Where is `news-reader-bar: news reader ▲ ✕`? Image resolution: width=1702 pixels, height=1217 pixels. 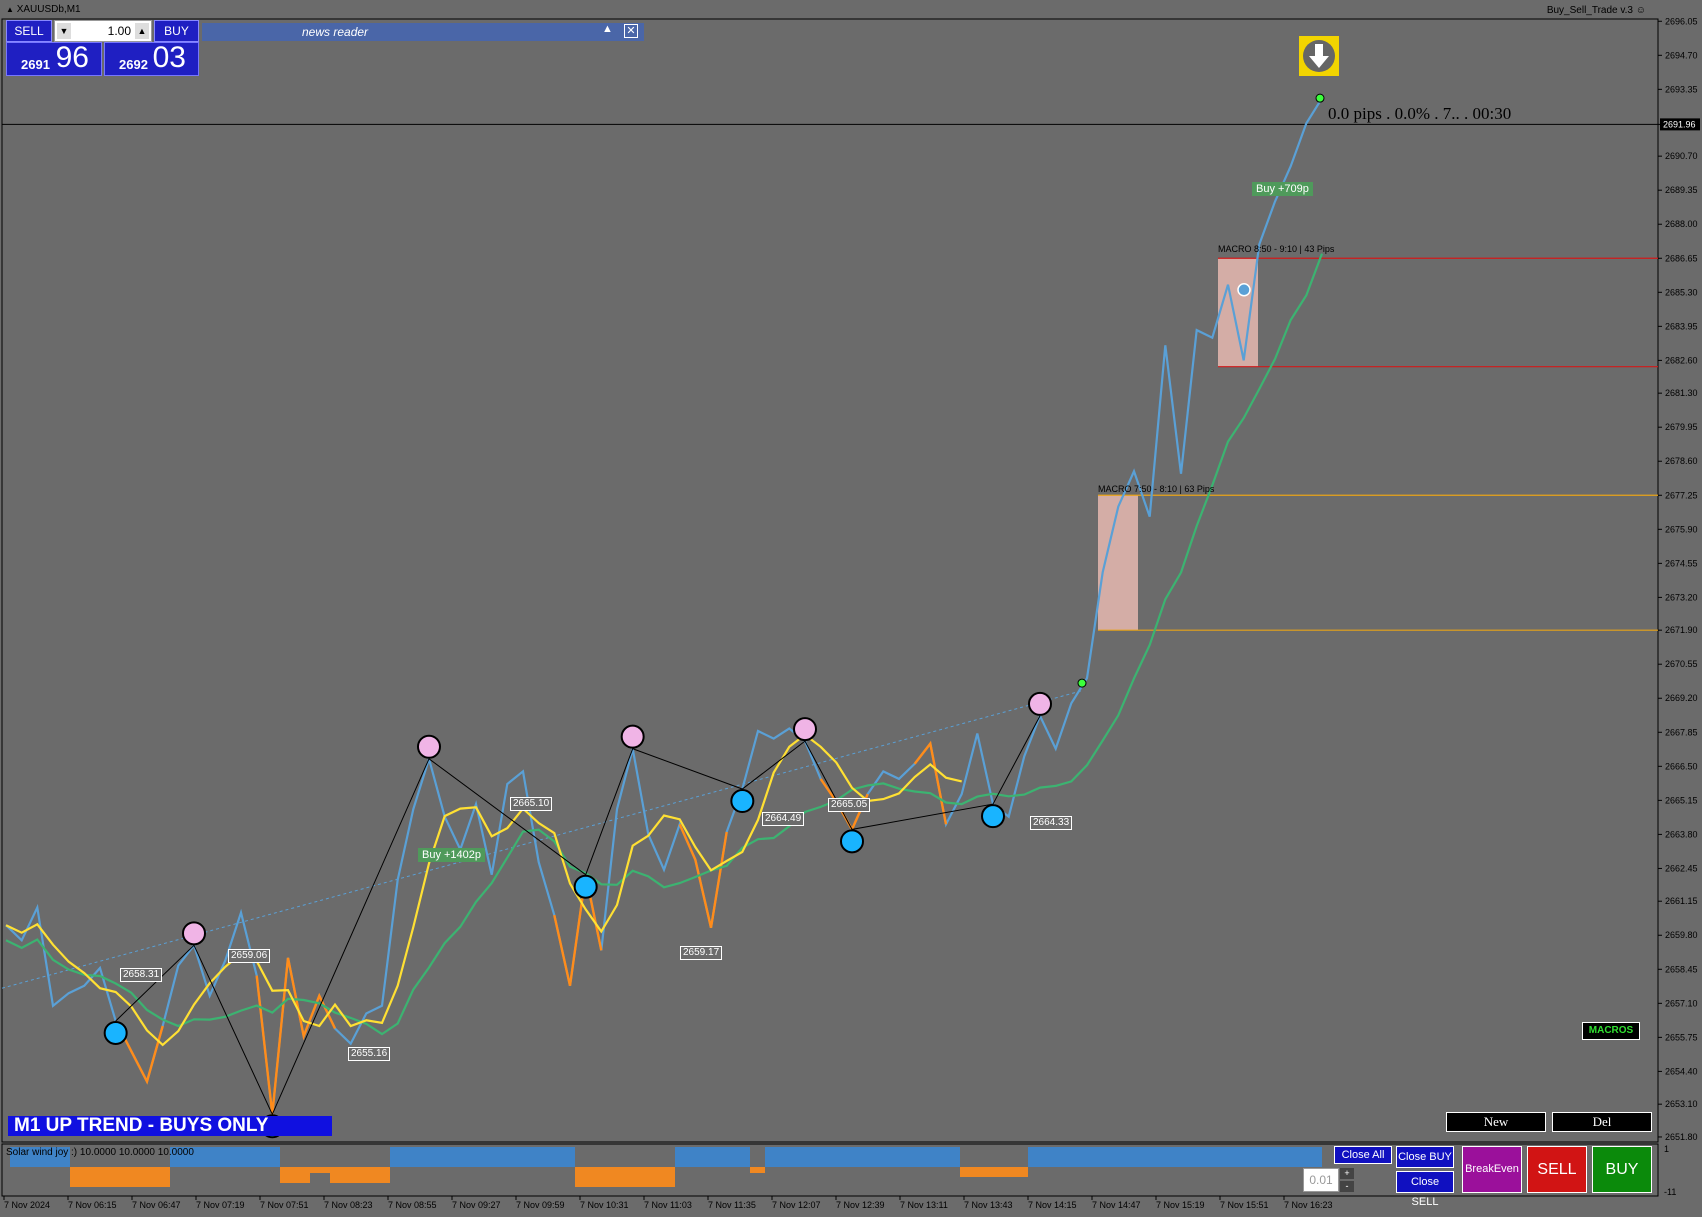 news-reader-bar: news reader ▲ ✕ is located at coordinates (423, 32).